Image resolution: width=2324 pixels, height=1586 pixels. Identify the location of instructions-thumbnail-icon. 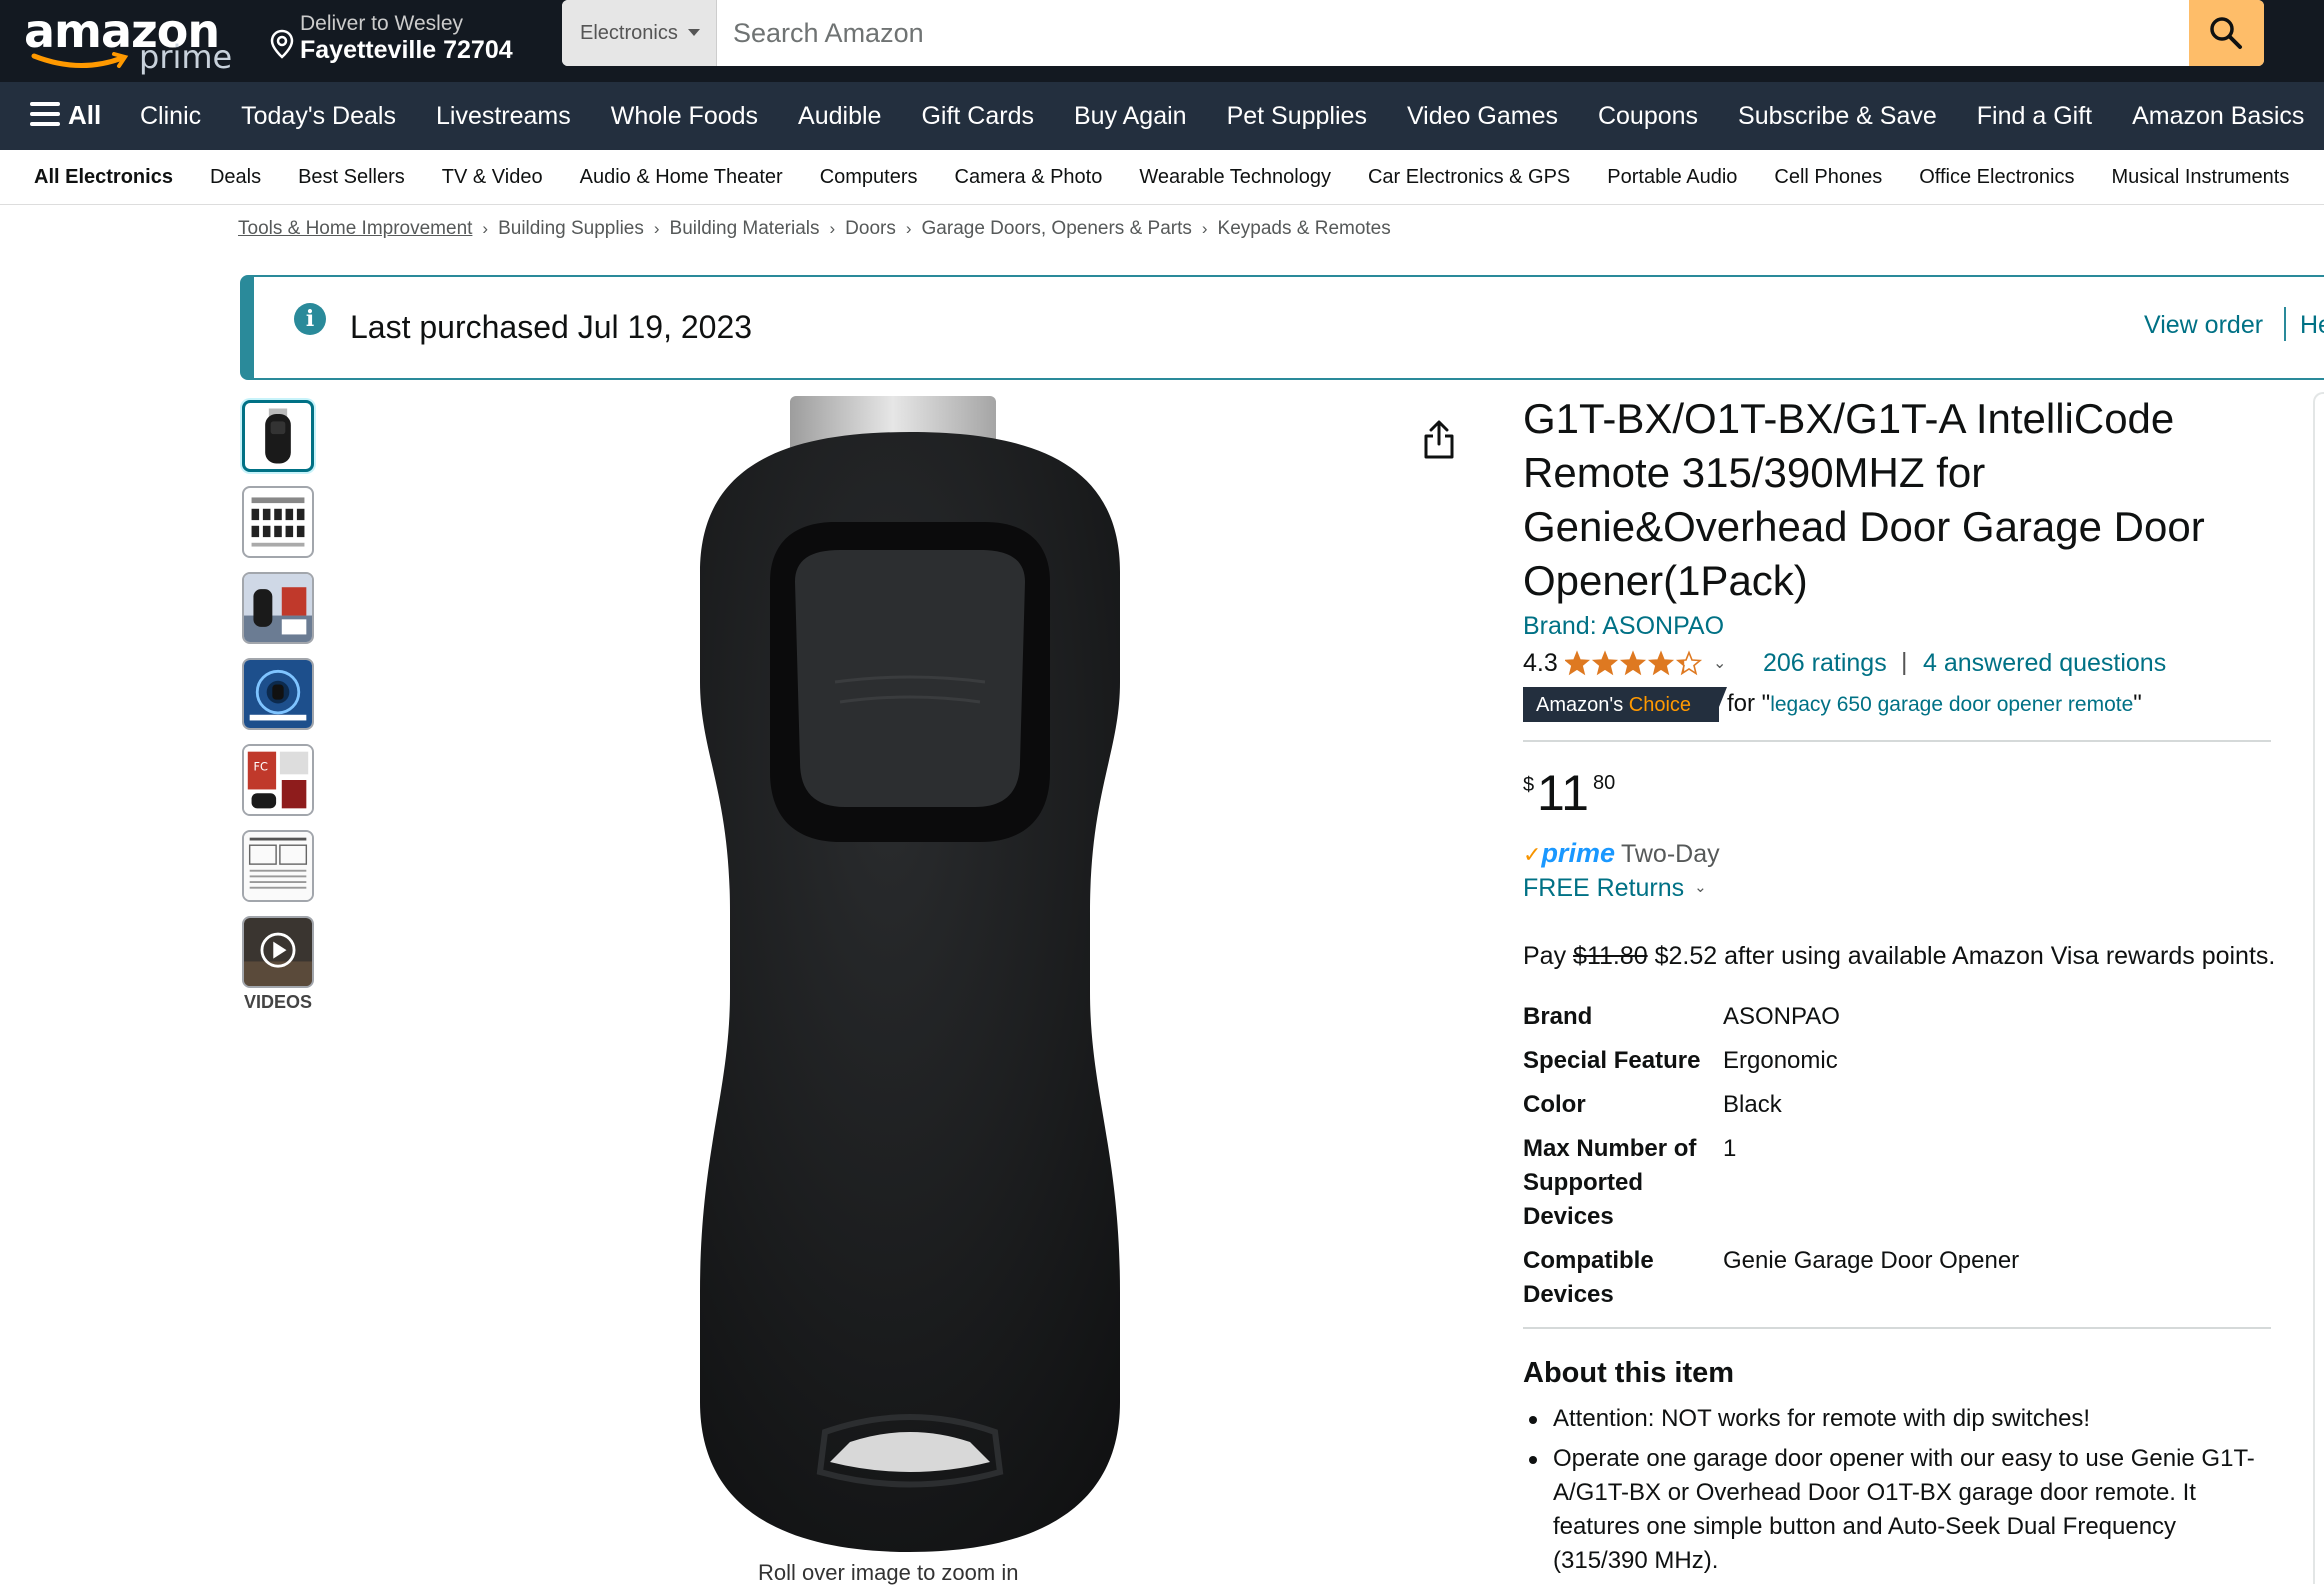
(278, 866).